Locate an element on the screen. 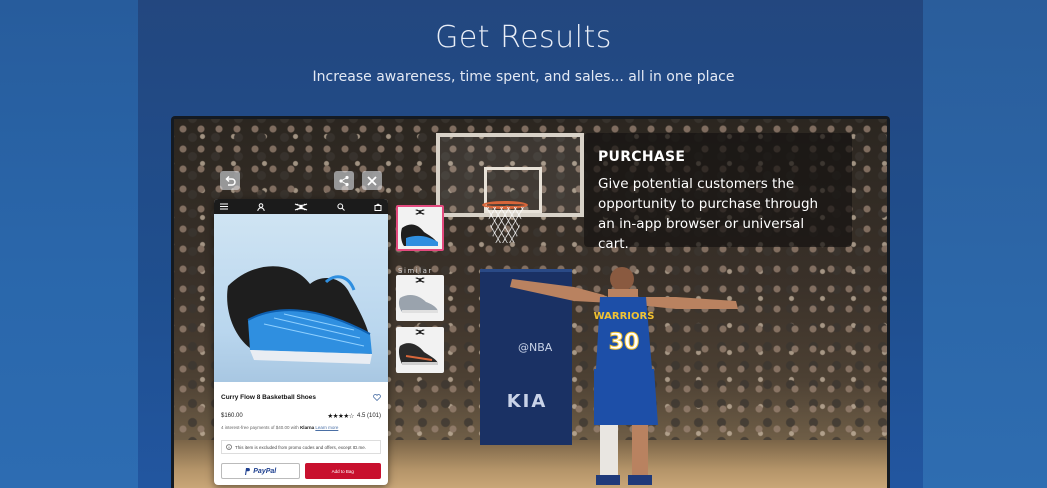 This screenshot has width=1047, height=488. checkout-buttons: PayPal Add to Bag is located at coordinates (301, 471).